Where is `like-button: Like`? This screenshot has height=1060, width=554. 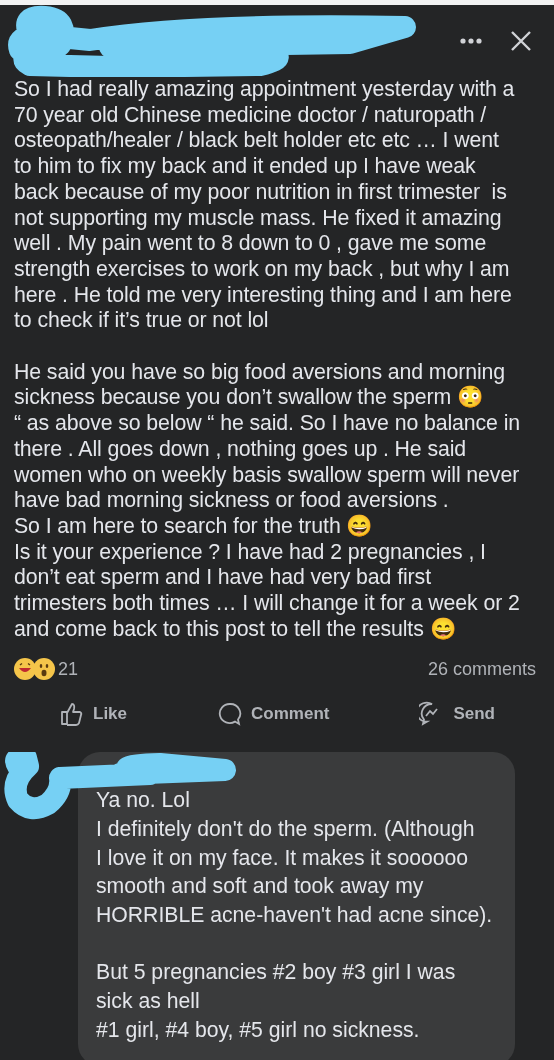 like-button: Like is located at coordinates (93, 714).